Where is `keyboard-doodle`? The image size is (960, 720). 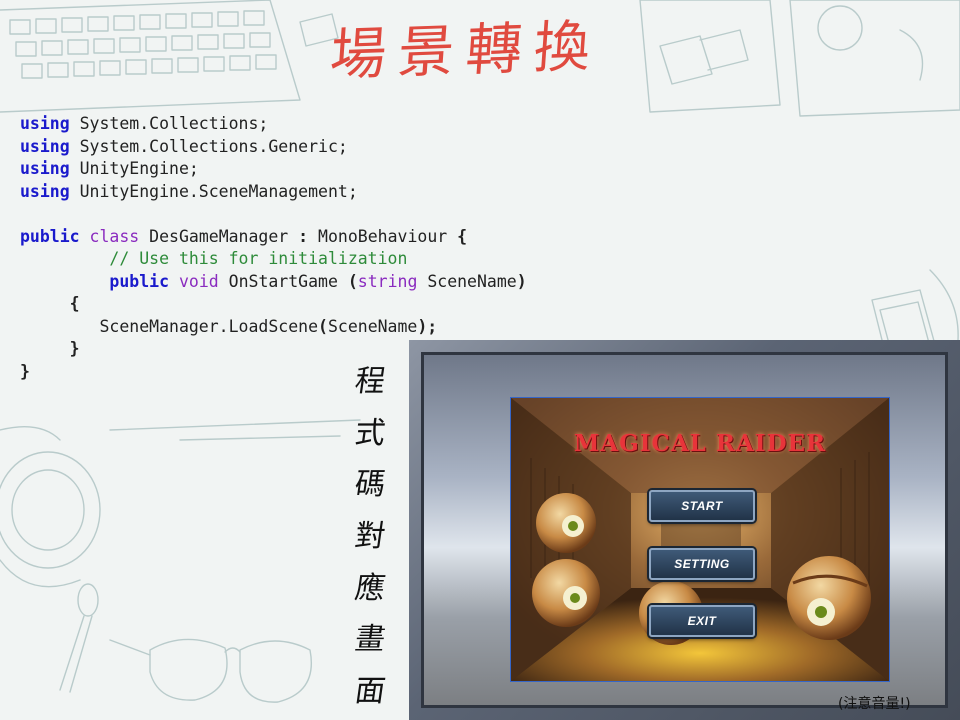
keyboard-doodle is located at coordinates (150, 56).